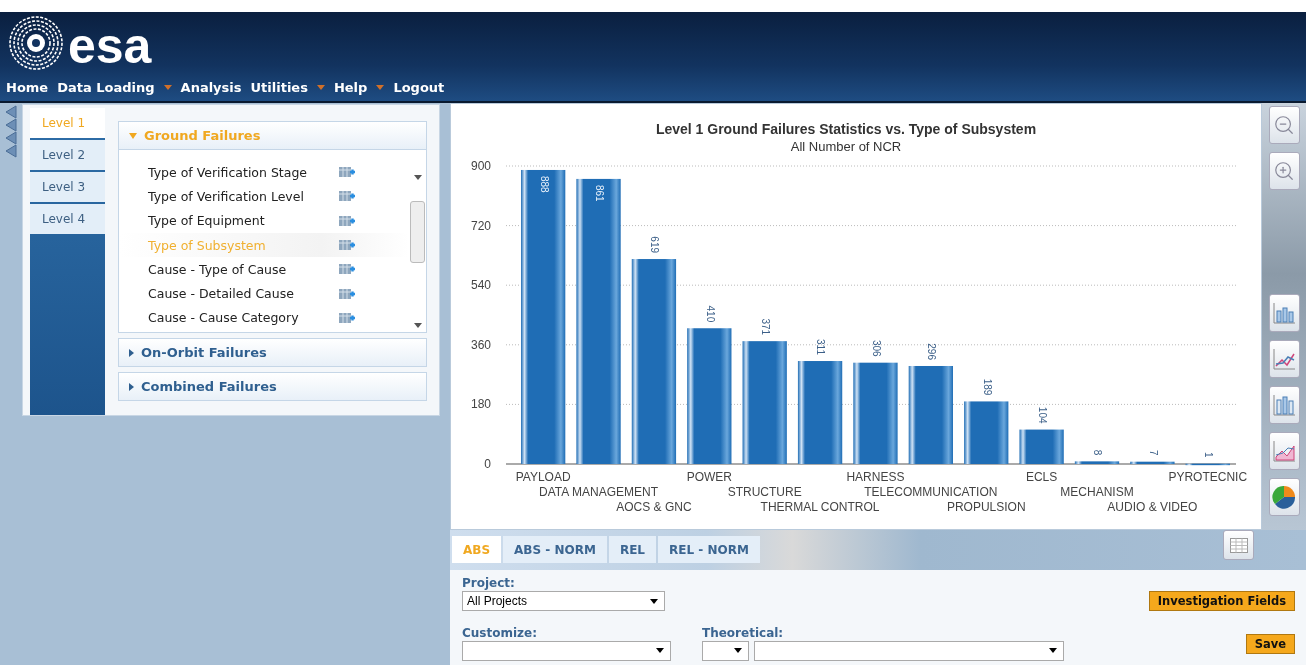 The image size is (1306, 665). Describe the element at coordinates (932, 351) in the screenshot. I see `bar-value-label: 296` at that location.